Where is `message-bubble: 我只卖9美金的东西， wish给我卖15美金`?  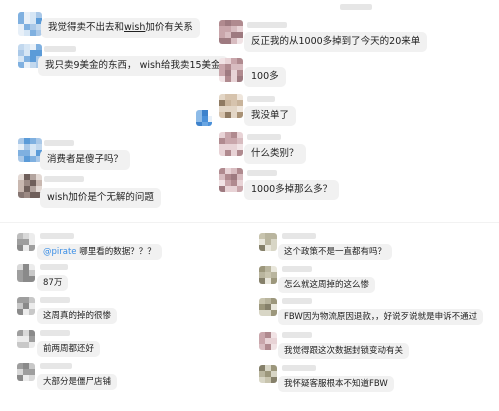
message-bubble: 我只卖9美金的东西， wish给我卖15美金 is located at coordinates (133, 66).